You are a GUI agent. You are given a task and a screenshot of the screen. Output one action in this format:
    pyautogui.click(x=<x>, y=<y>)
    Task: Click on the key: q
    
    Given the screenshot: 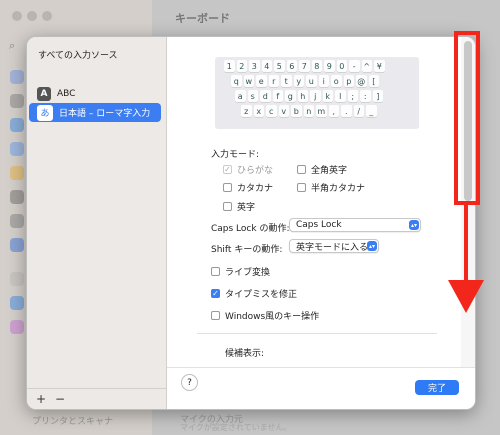 What is the action you would take?
    pyautogui.click(x=236, y=81)
    